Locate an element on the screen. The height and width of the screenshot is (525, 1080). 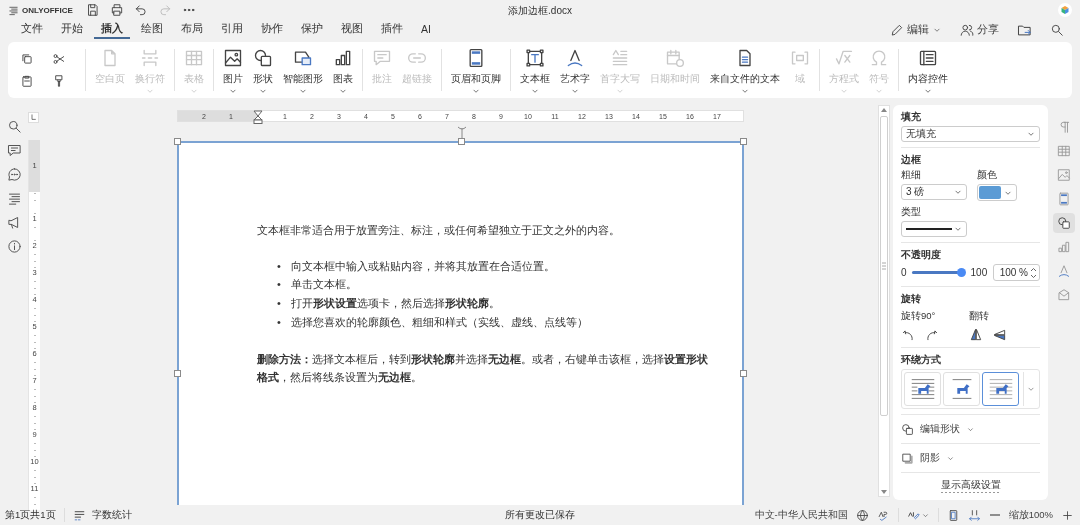
rotate-left-button is located at coordinates (908, 335).